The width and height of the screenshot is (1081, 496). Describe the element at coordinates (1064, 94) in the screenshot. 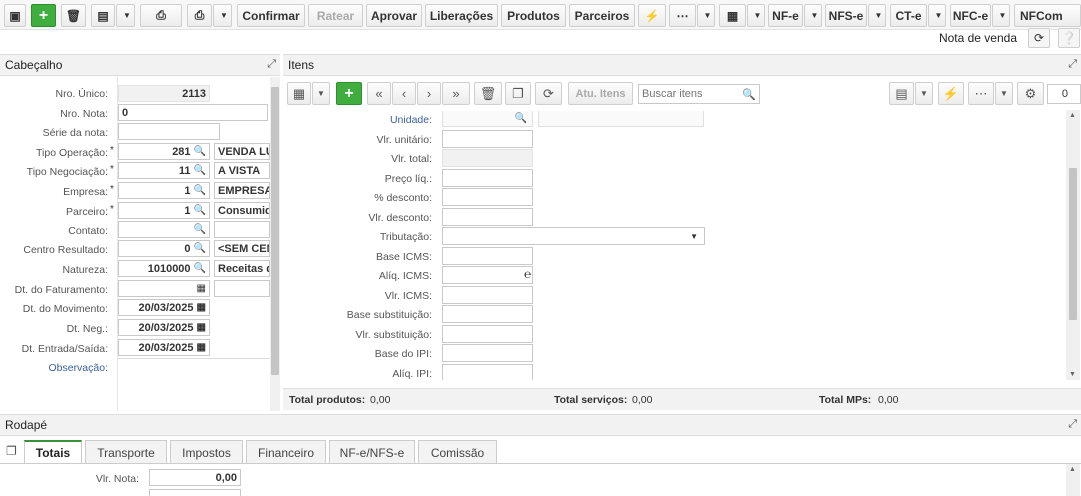

I see `page-counter: 0` at that location.